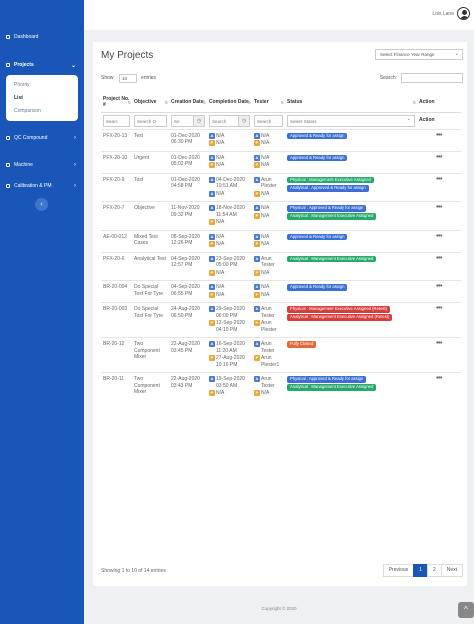  I want to click on project-number: PFX-20-9, so click(114, 179).